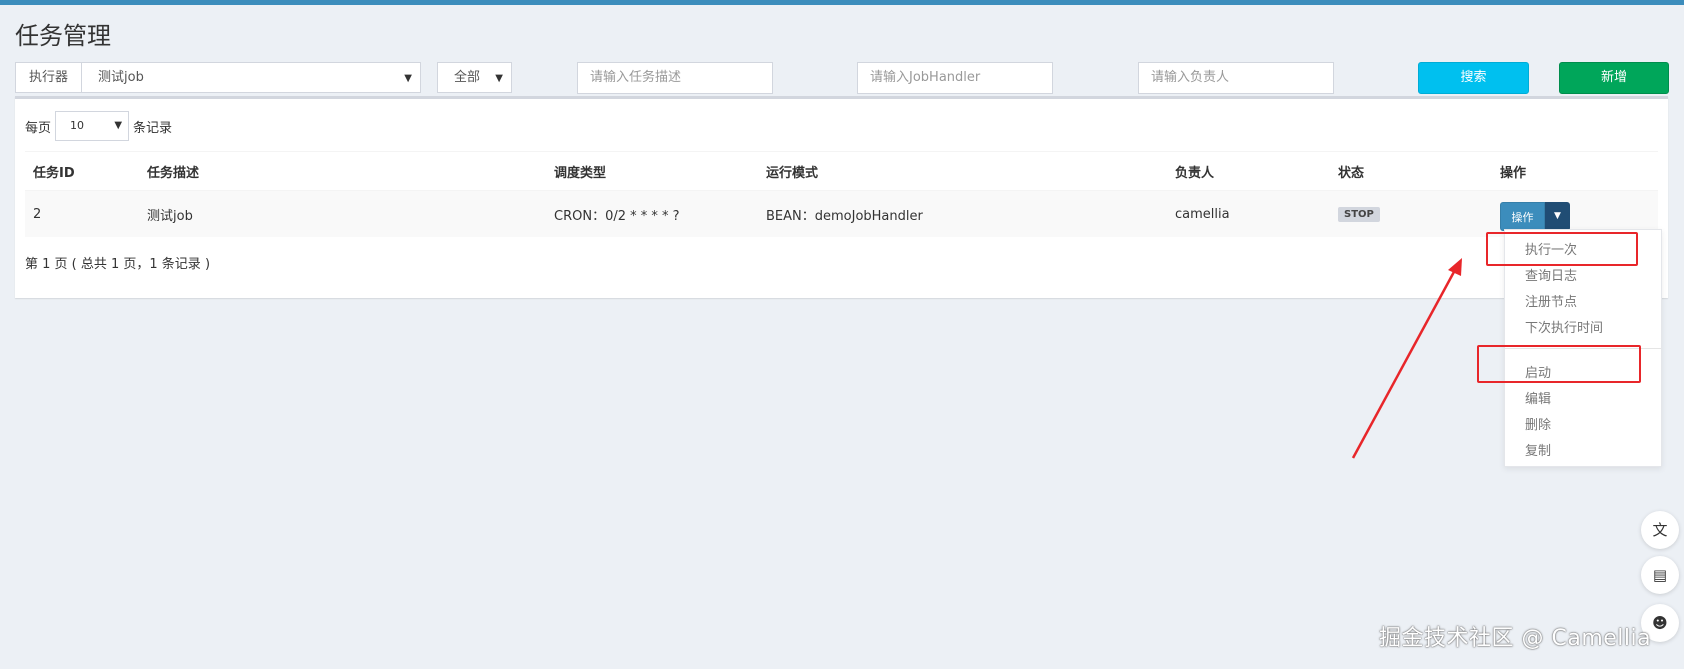 The height and width of the screenshot is (669, 1684). I want to click on translate-icon: 文, so click(1660, 530).